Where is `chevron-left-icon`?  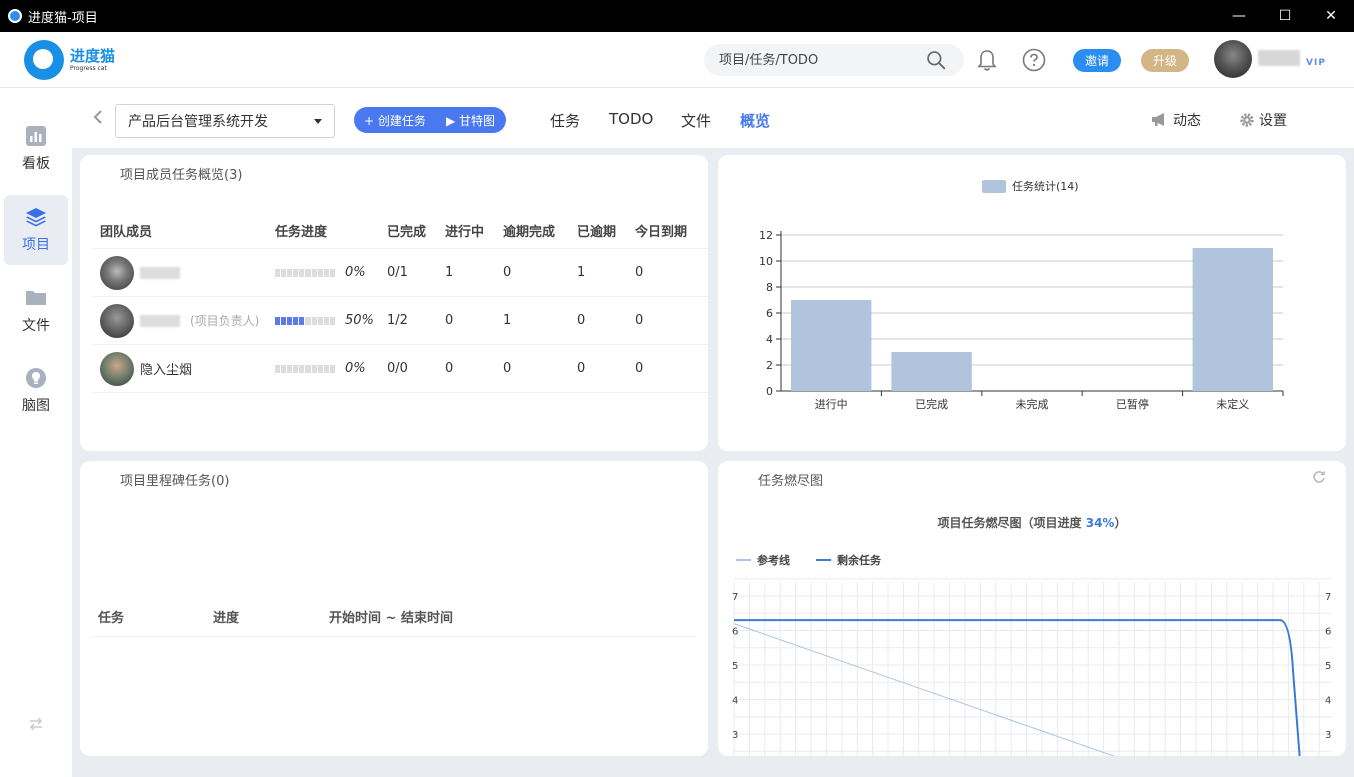
chevron-left-icon is located at coordinates (98, 117).